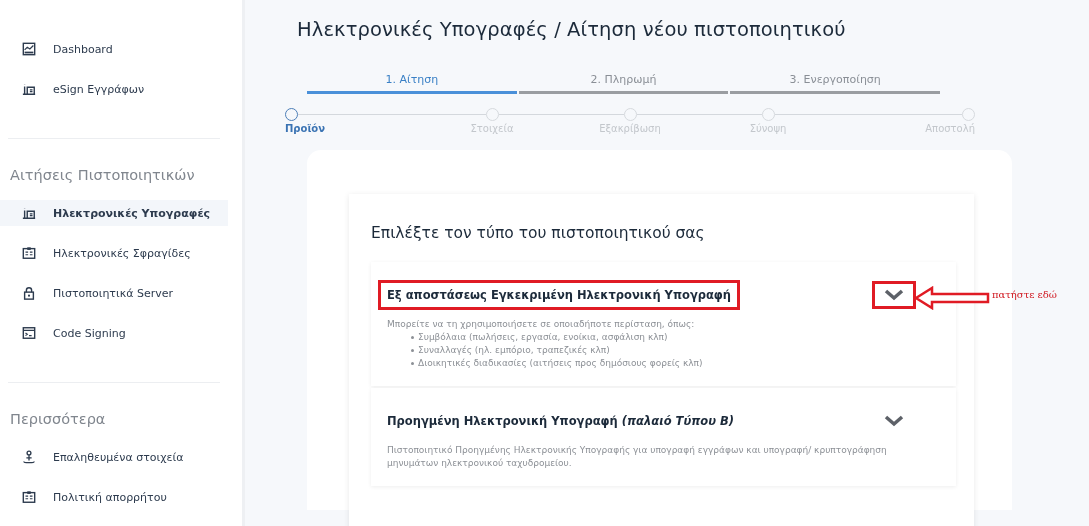  Describe the element at coordinates (305, 128) in the screenshot. I see `step-label: Προϊόν` at that location.